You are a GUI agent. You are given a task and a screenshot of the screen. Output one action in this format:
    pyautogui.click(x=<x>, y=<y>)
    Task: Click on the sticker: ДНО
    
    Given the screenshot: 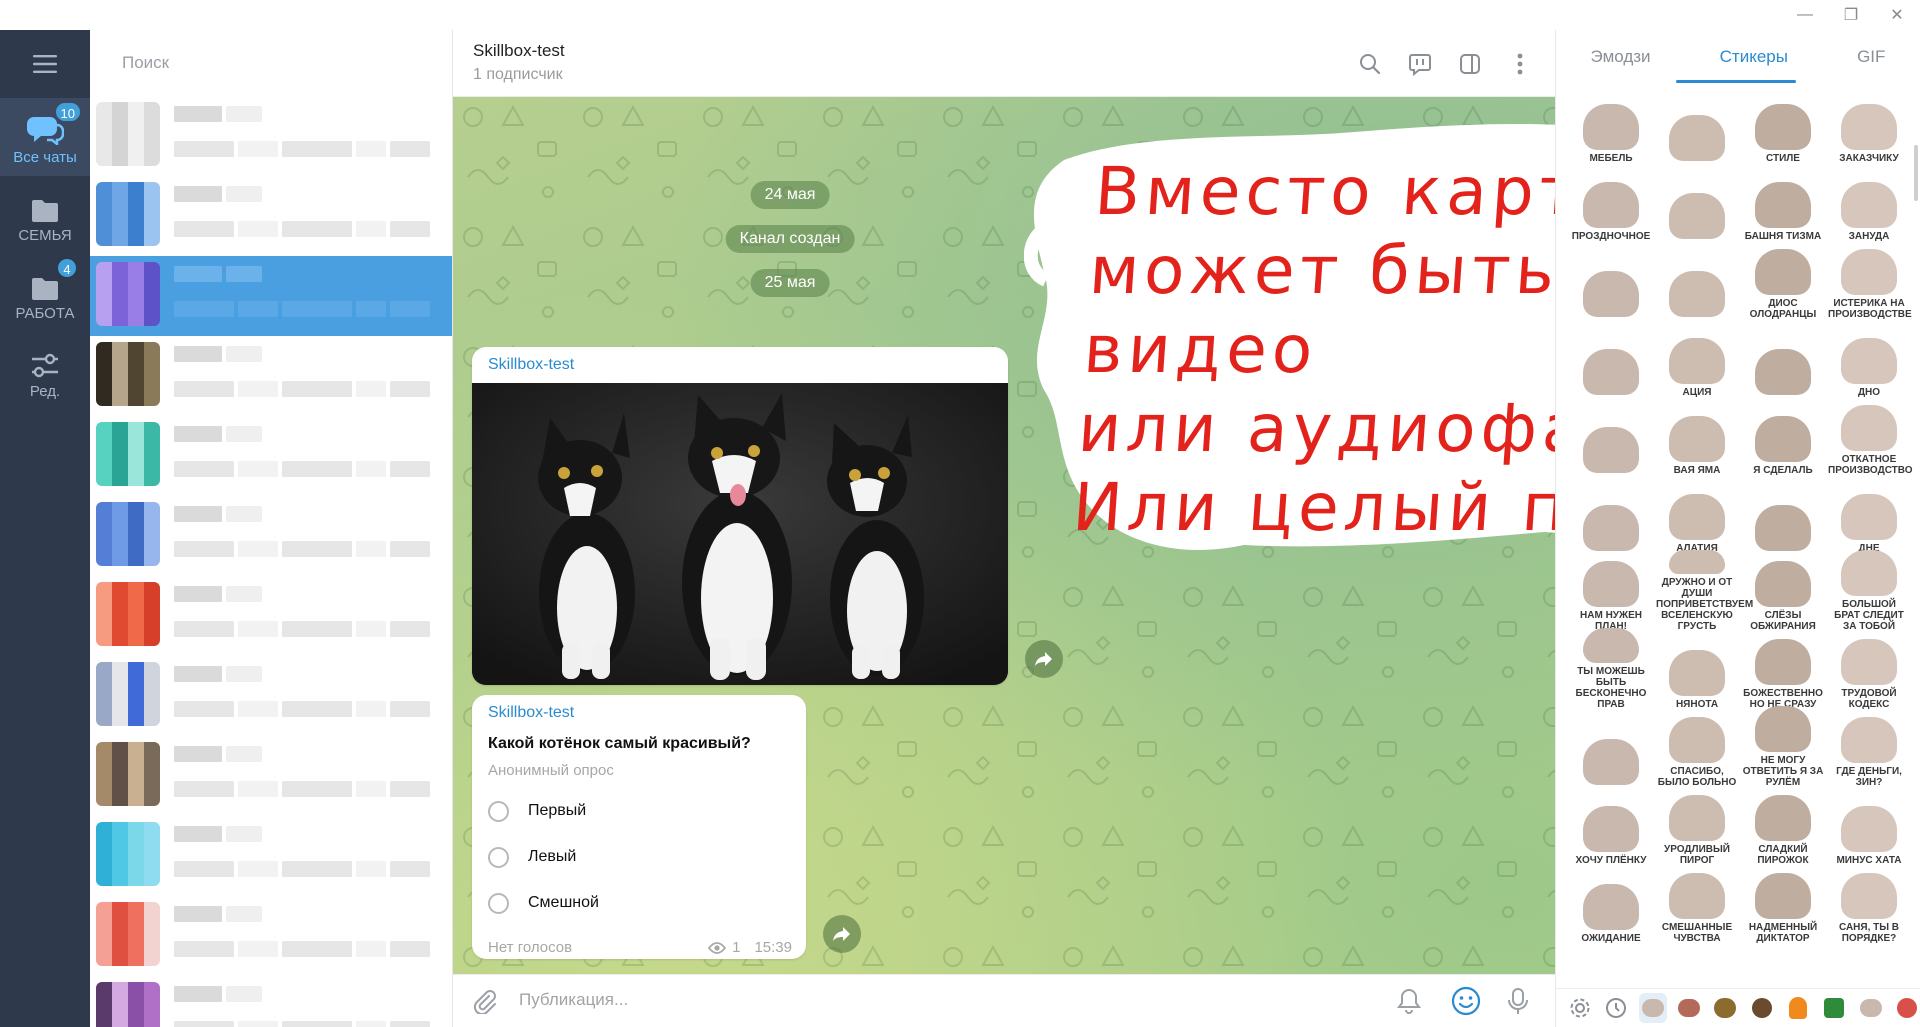 What is the action you would take?
    pyautogui.click(x=1869, y=357)
    